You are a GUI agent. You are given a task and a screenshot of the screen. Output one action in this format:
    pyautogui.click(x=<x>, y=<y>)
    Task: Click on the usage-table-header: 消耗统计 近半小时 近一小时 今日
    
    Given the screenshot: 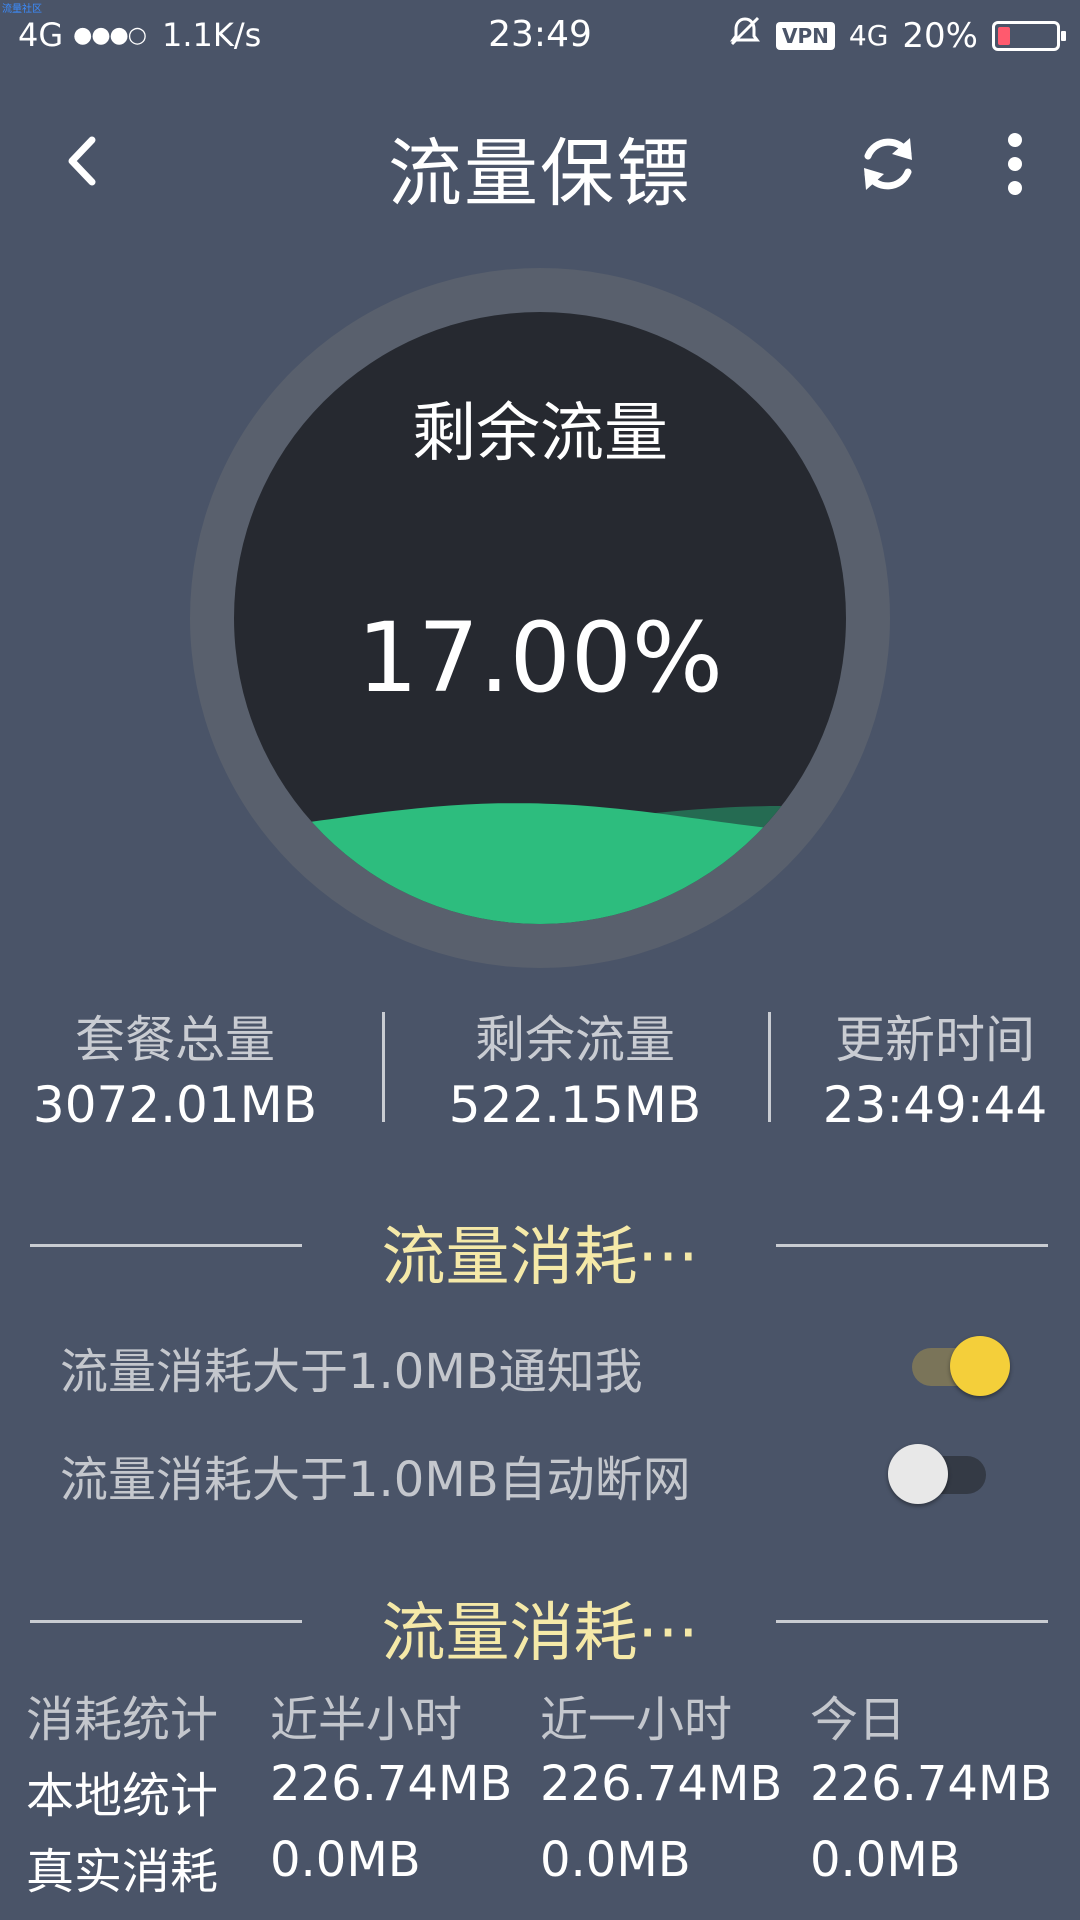 What is the action you would take?
    pyautogui.click(x=540, y=1718)
    